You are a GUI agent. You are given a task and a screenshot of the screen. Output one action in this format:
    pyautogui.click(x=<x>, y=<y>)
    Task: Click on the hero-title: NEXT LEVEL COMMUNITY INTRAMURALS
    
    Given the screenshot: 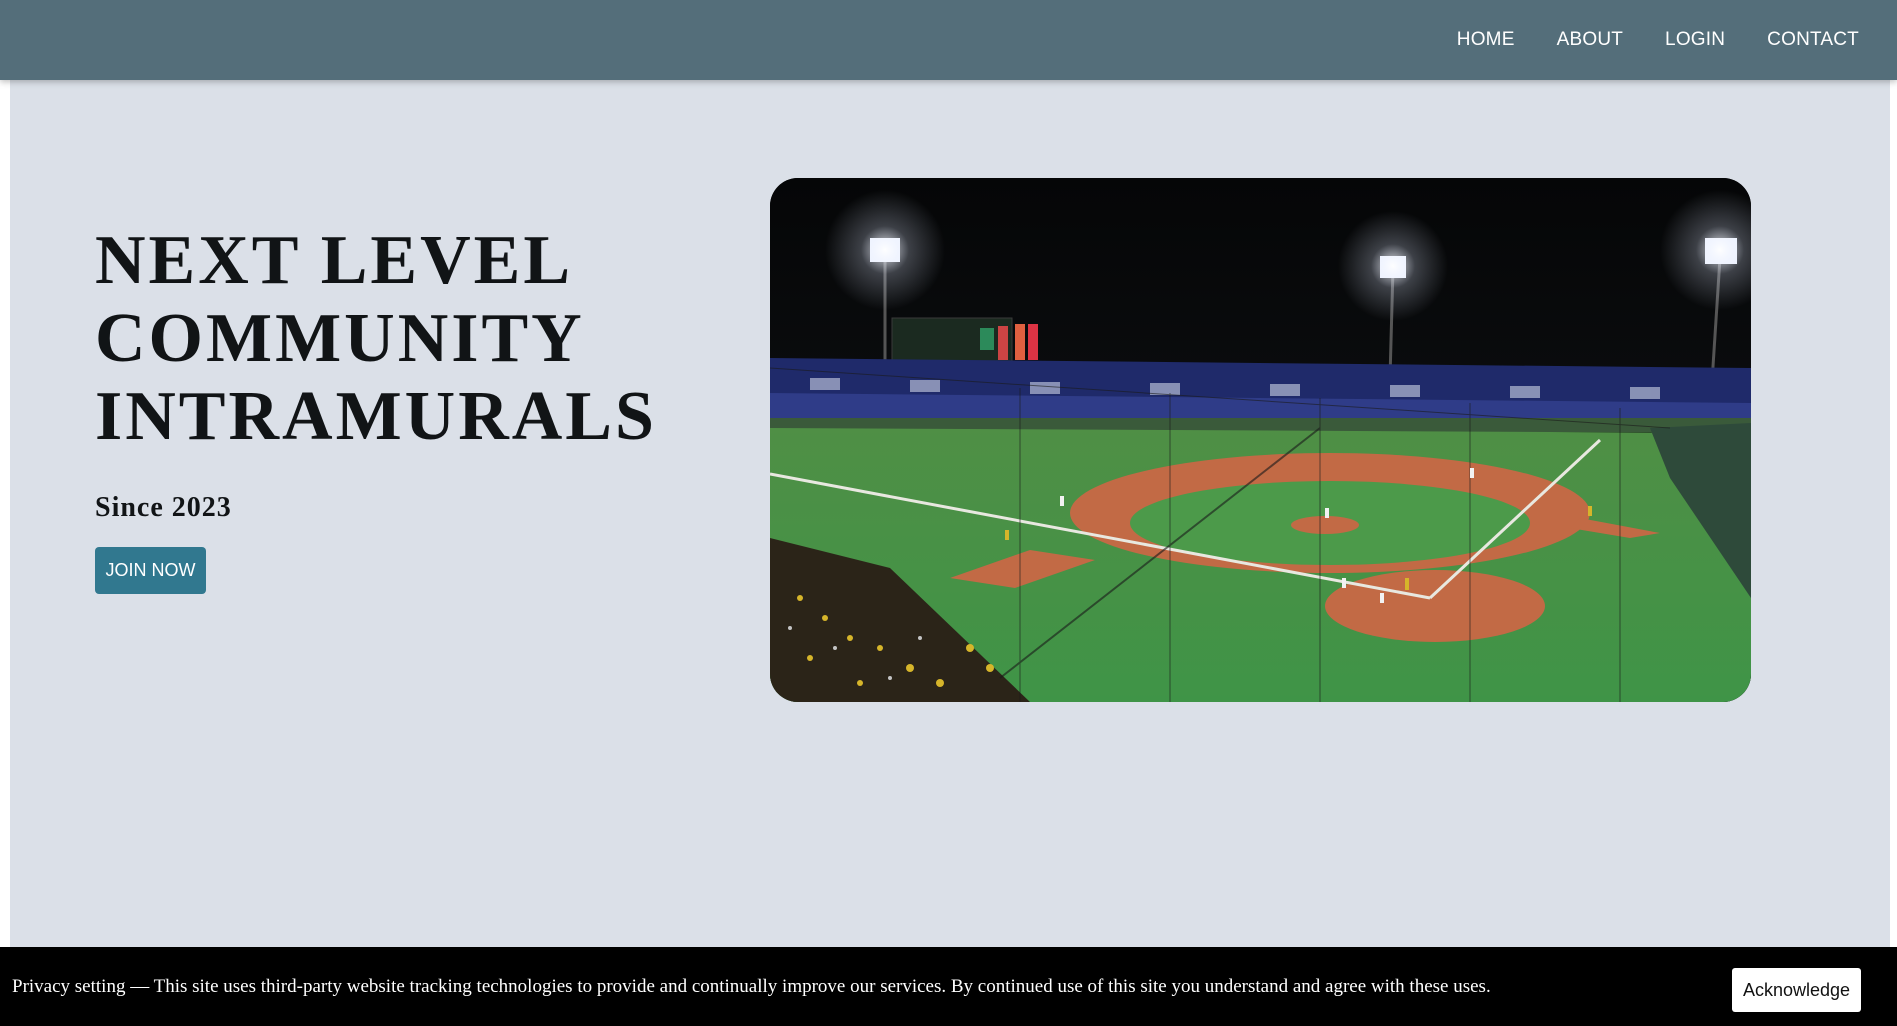 What is the action you would take?
    pyautogui.click(x=376, y=338)
    